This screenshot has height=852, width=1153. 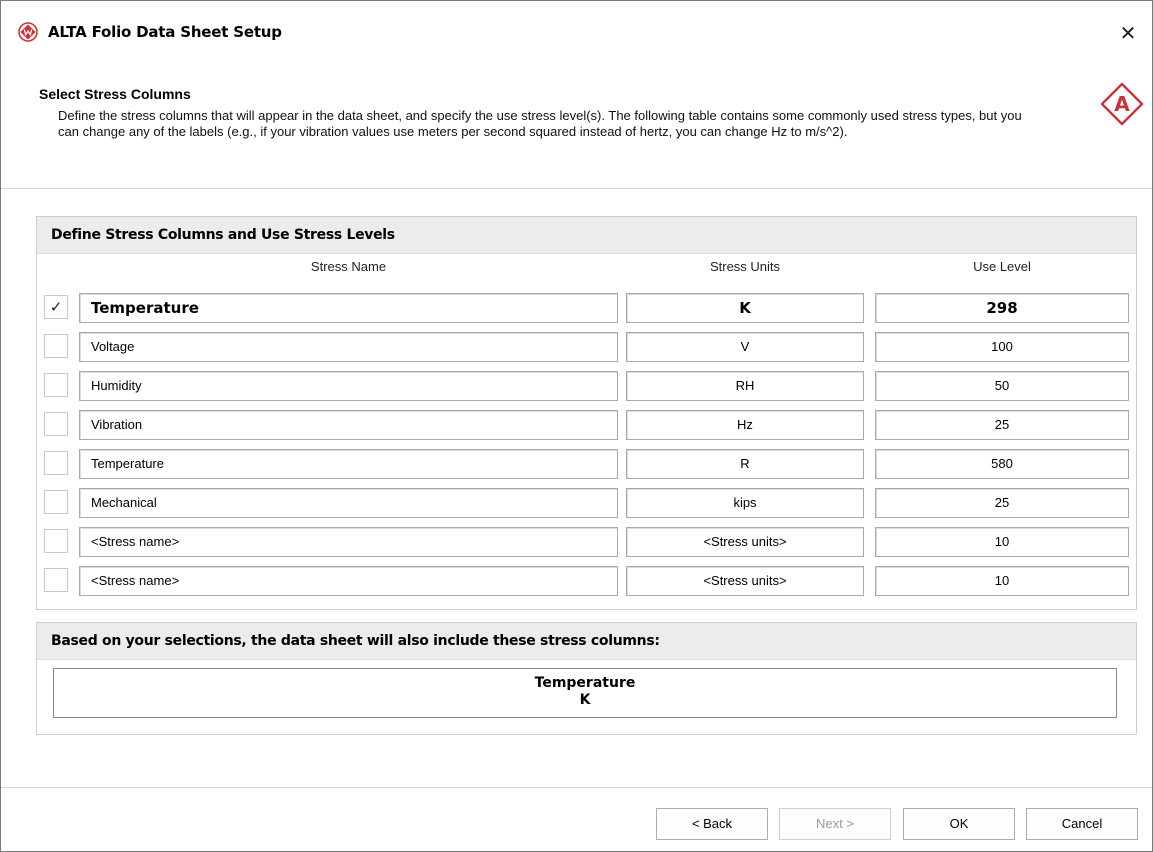 What do you see at coordinates (1002, 308) in the screenshot?
I see `use-level-field: 298` at bounding box center [1002, 308].